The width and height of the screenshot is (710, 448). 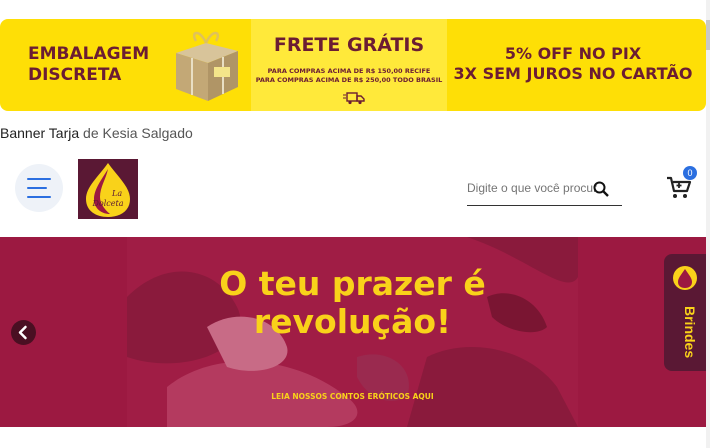 I want to click on free-shipping-recife: PARA COMPRAS ACIMA DE R$ 150,00 RECIFE, so click(x=349, y=71).